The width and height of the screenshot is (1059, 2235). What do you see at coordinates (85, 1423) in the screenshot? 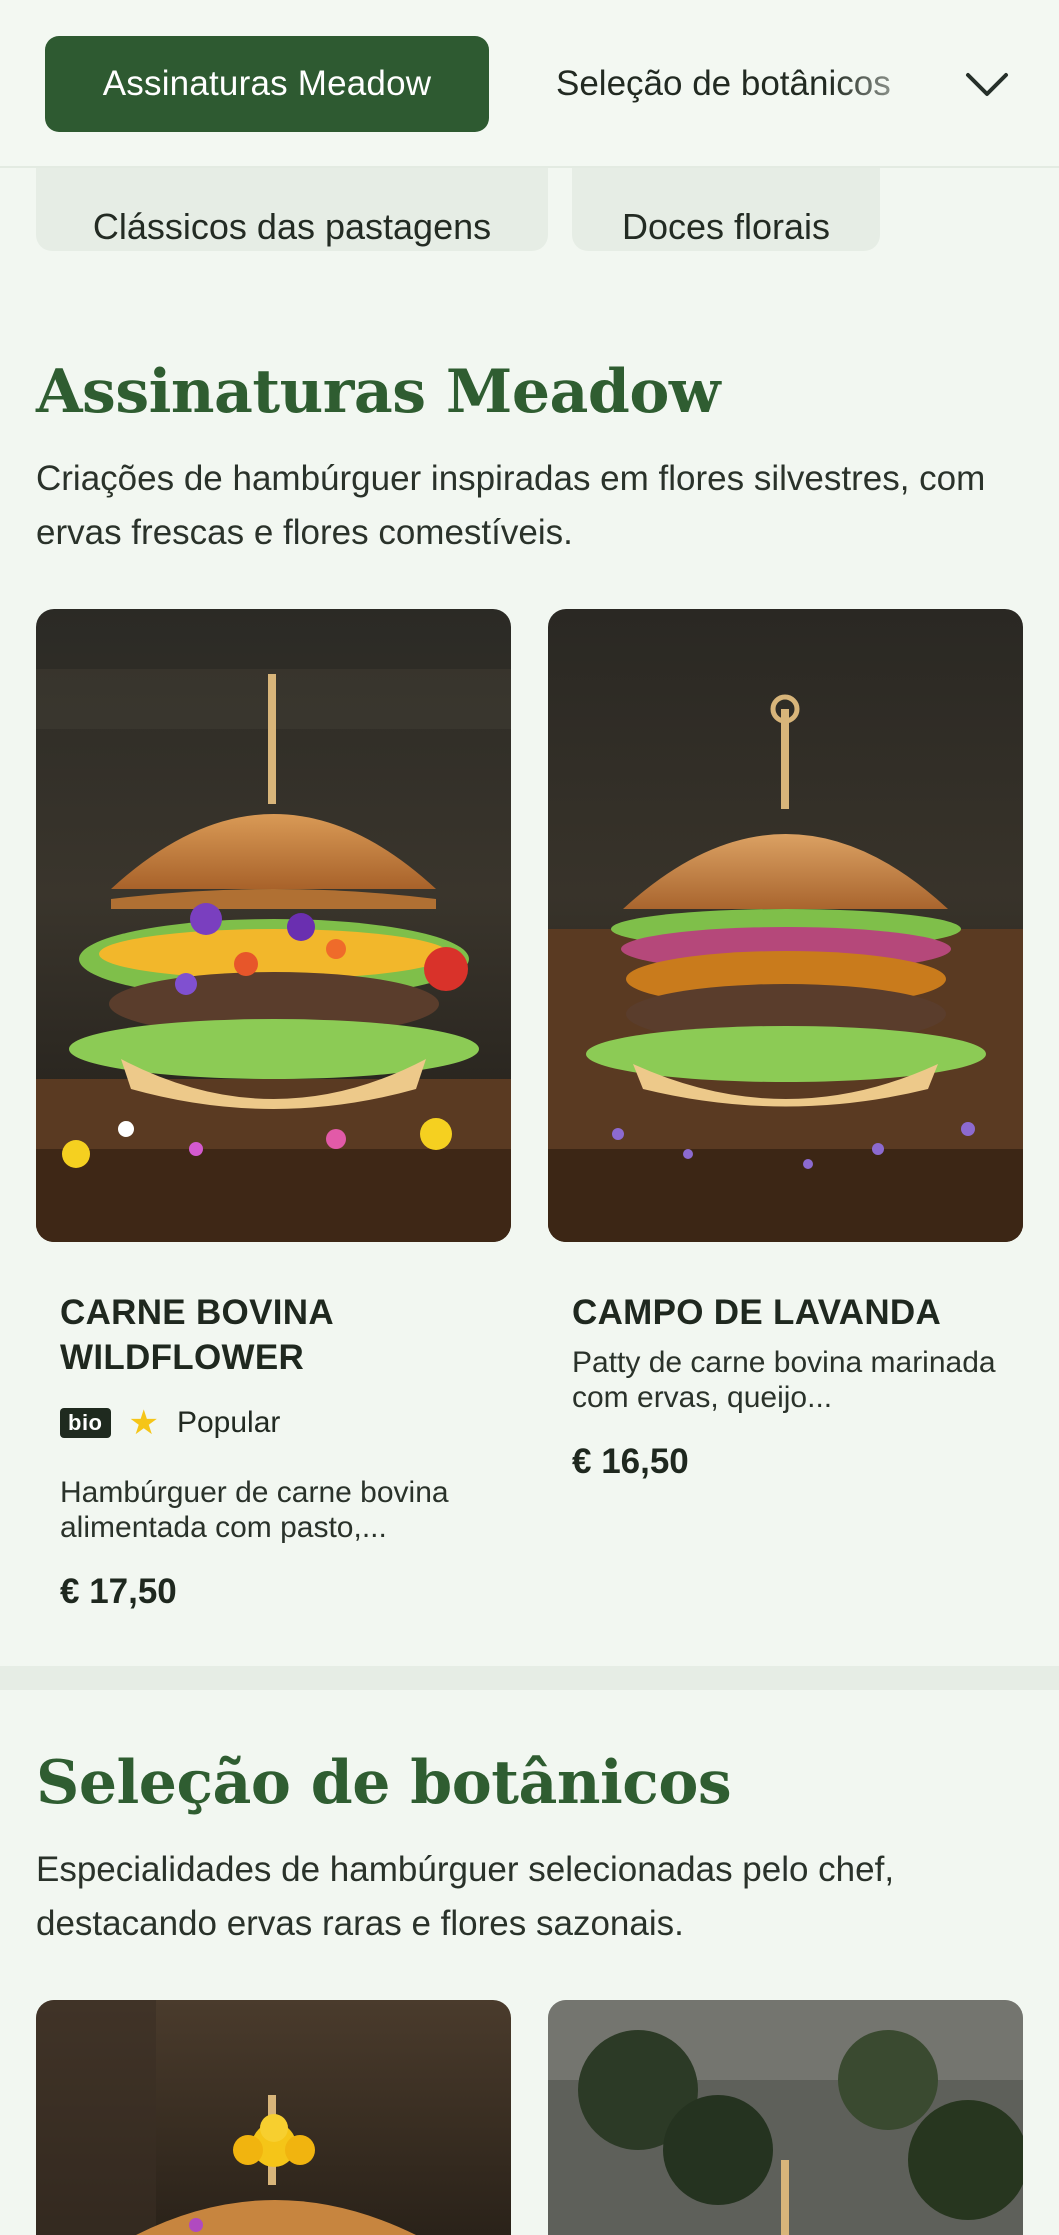
I see `bio-badge: bio` at bounding box center [85, 1423].